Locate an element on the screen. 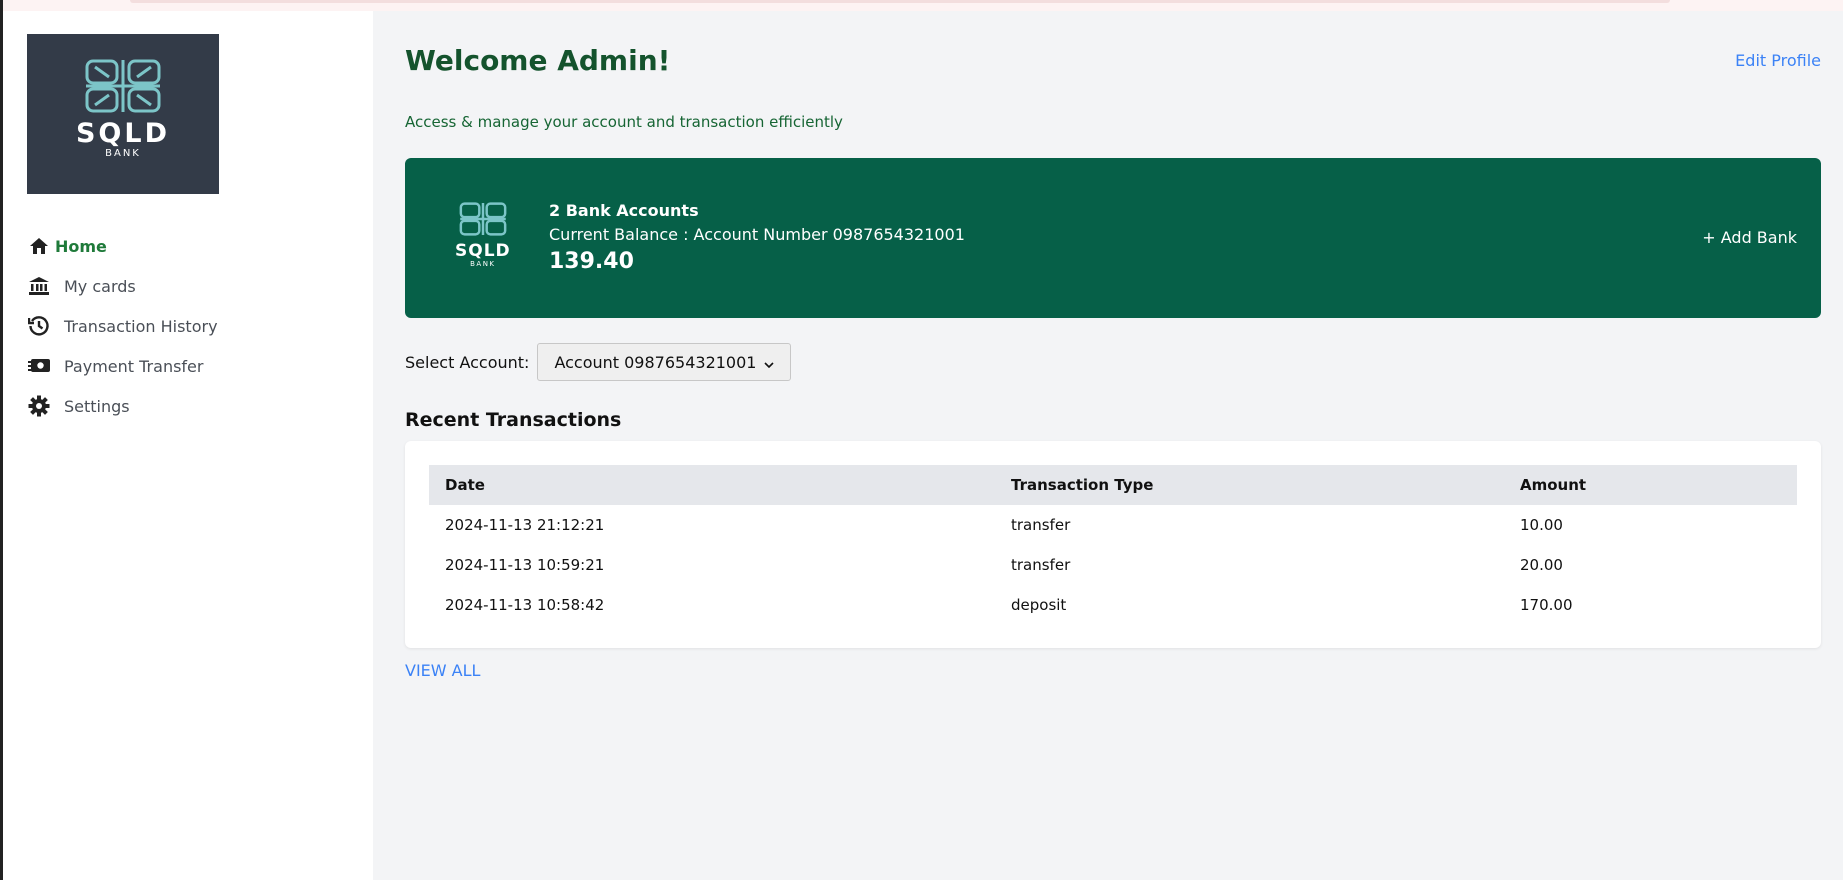 This screenshot has width=1843, height=880. browser-top-bar is located at coordinates (921, 5).